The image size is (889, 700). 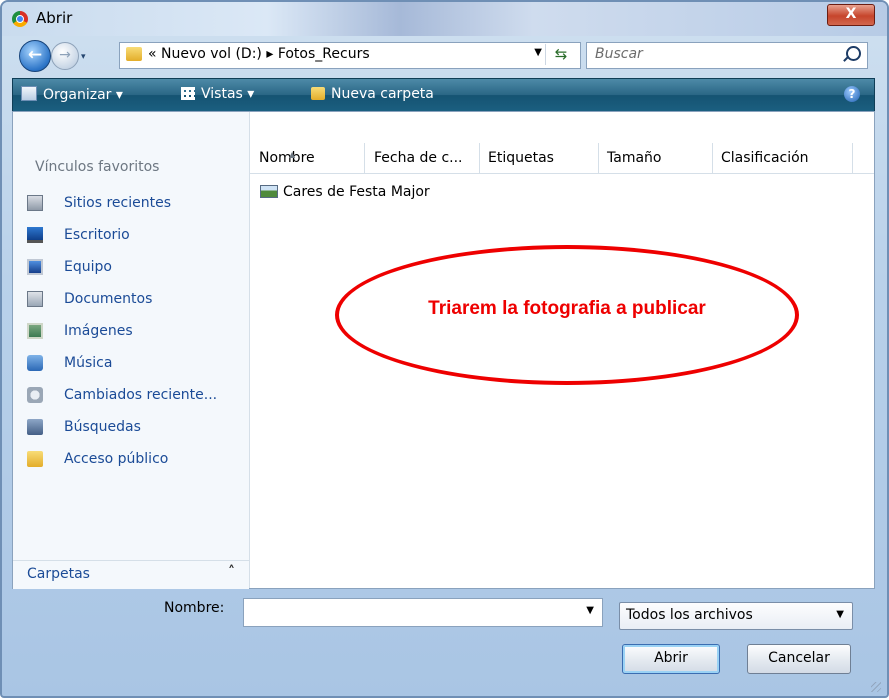 I want to click on documents-icon, so click(x=35, y=299).